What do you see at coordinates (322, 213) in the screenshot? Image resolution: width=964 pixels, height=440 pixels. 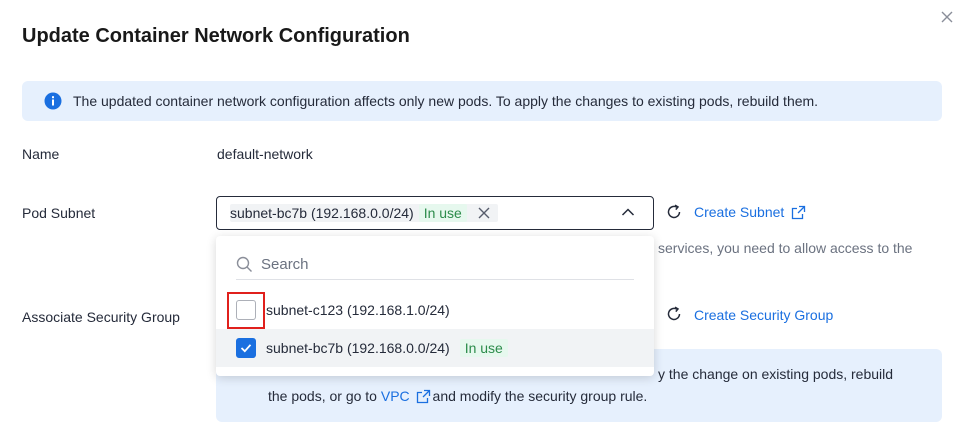 I see `selected-subnet-text: subnet-bc7b (192.168.0.0/24)` at bounding box center [322, 213].